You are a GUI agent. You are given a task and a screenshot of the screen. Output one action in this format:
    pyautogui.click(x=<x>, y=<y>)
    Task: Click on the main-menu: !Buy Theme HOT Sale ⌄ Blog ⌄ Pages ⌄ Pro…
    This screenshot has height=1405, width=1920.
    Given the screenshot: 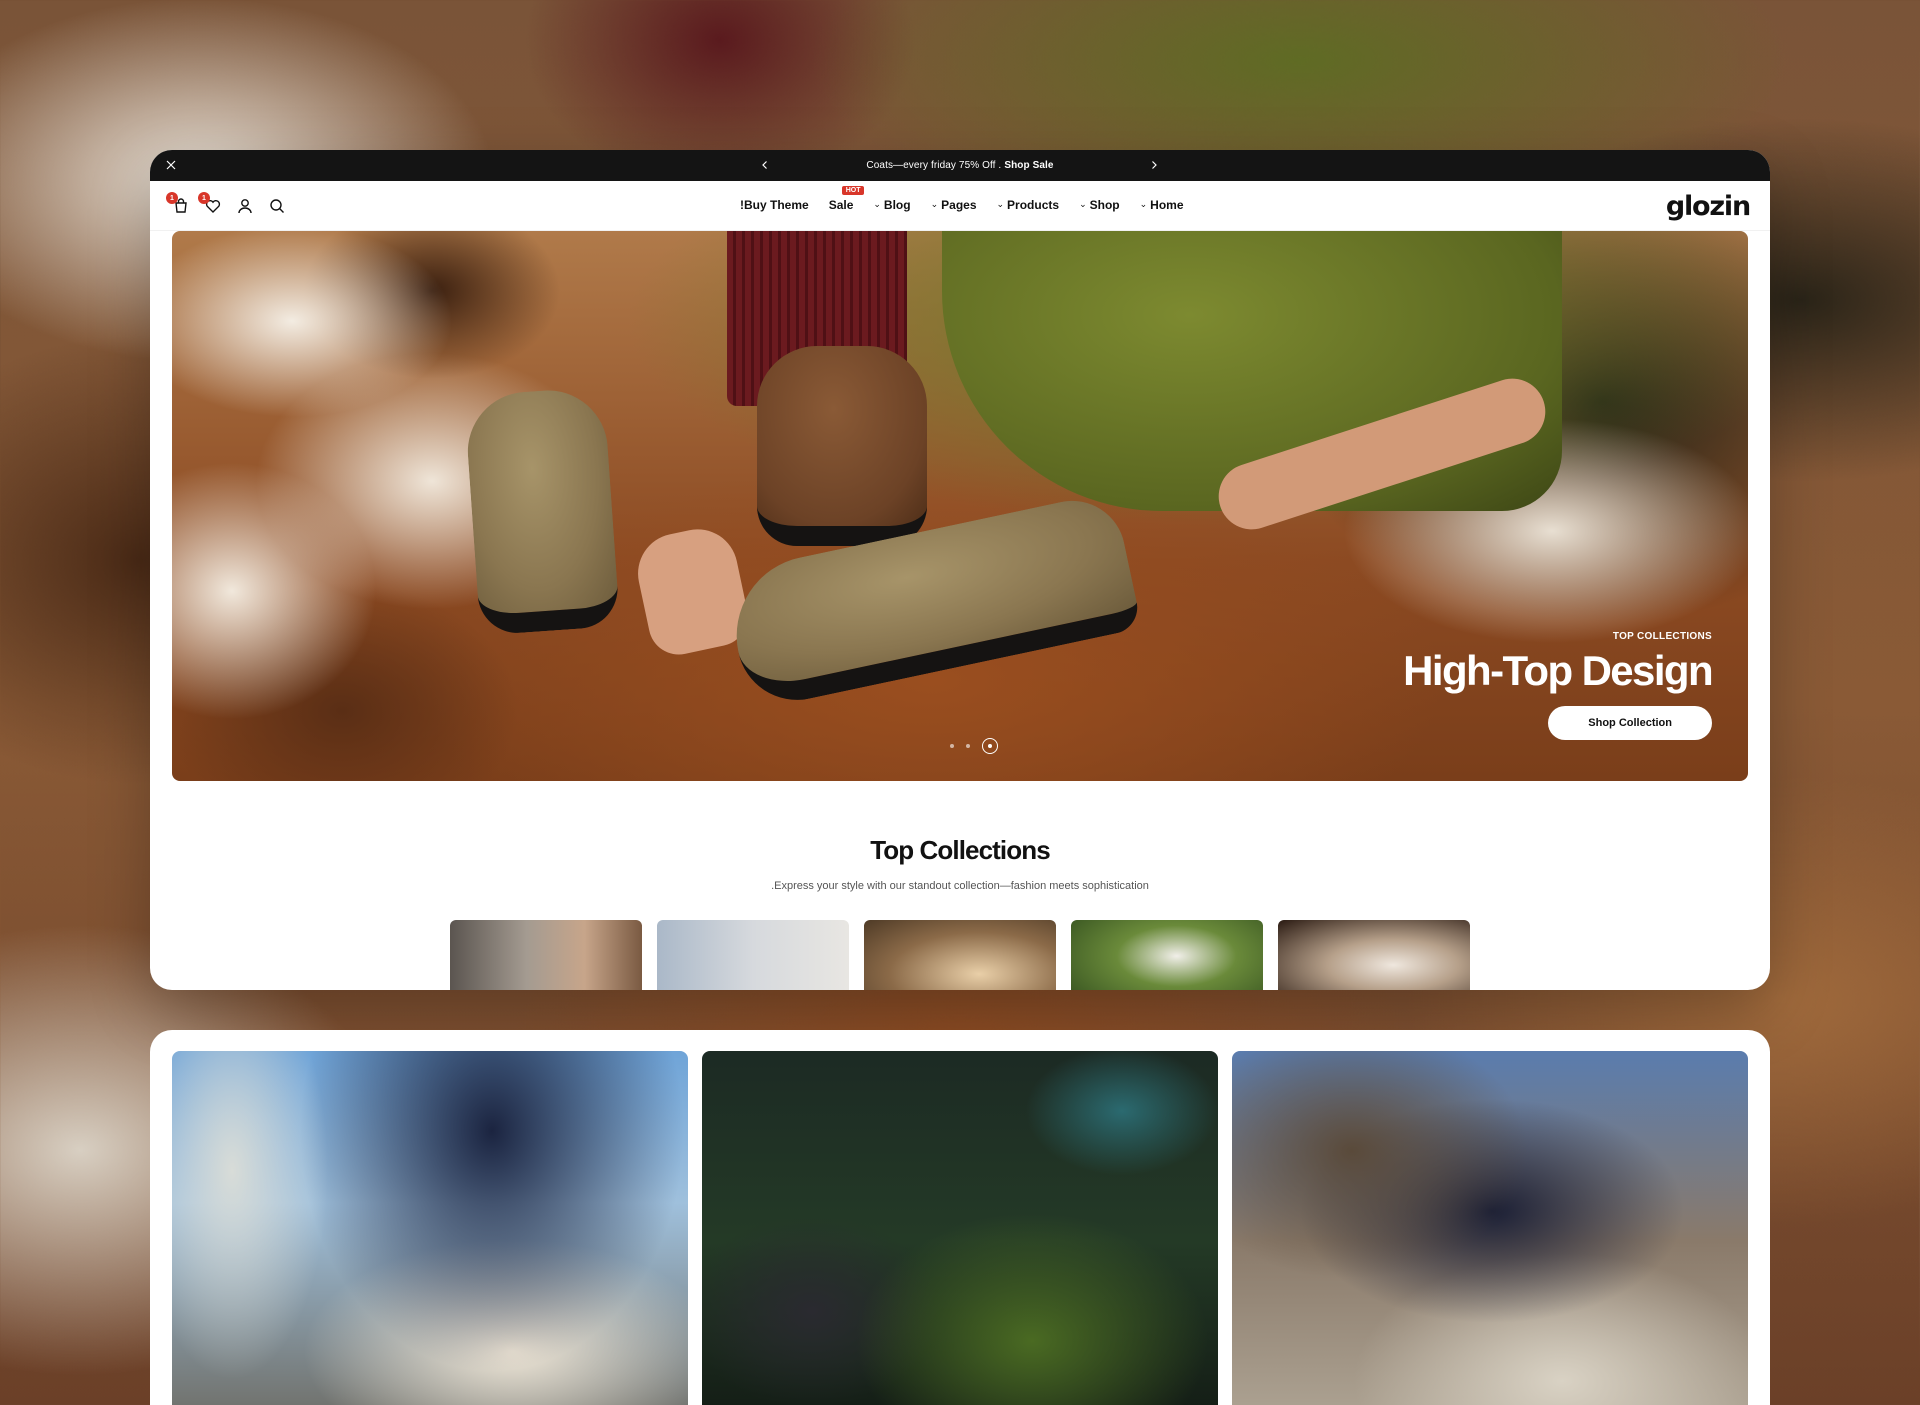 What is the action you would take?
    pyautogui.click(x=962, y=199)
    